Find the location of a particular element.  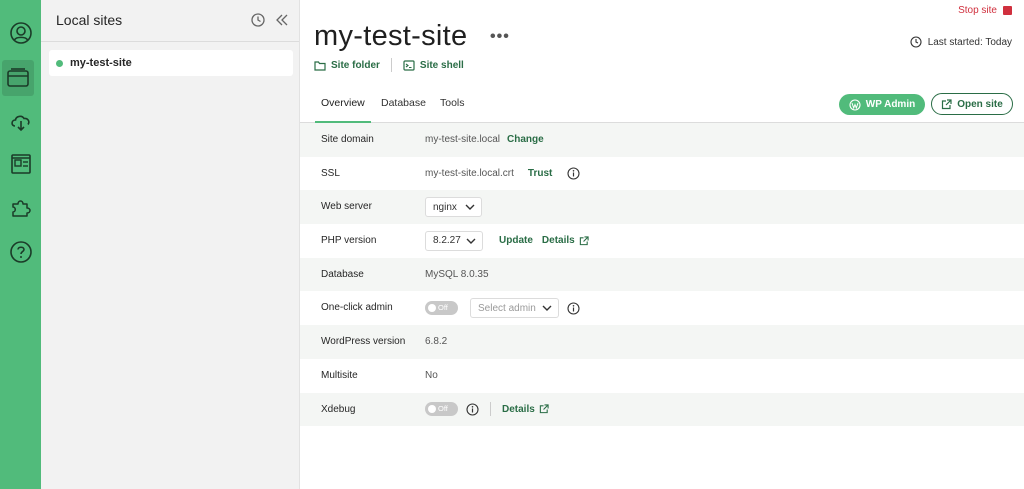

web-server-select: nginx is located at coordinates (453, 207).